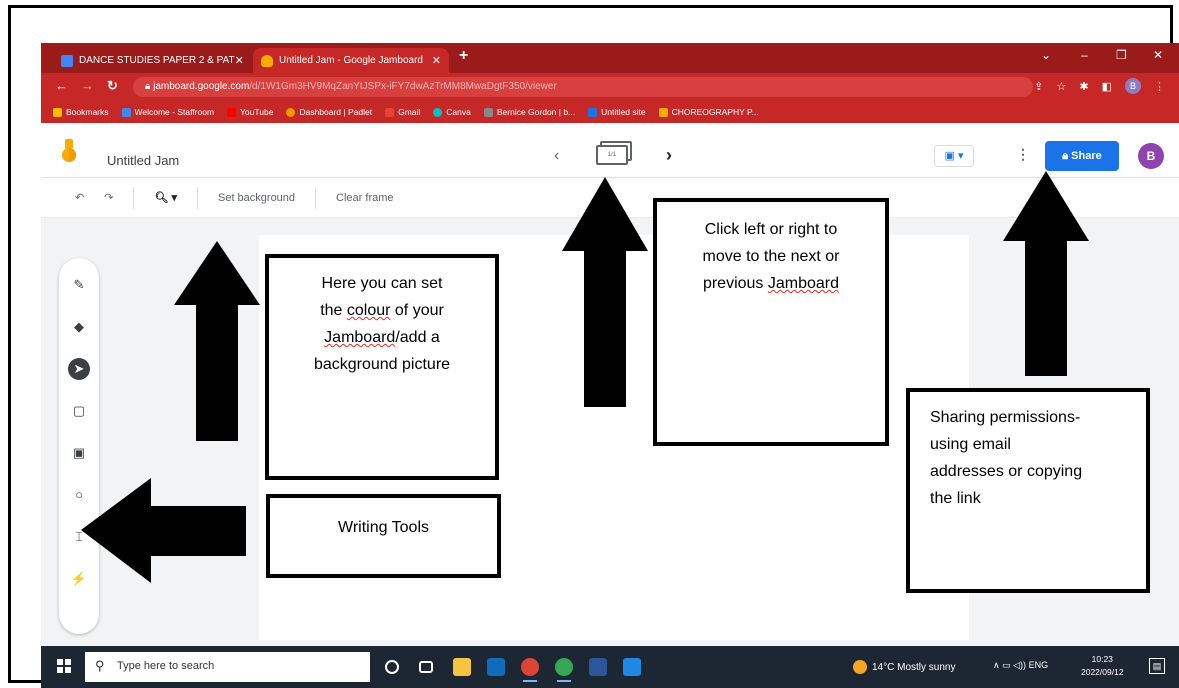 The height and width of the screenshot is (688, 1179). What do you see at coordinates (79, 369) in the screenshot?
I see `select-icon: ➤` at bounding box center [79, 369].